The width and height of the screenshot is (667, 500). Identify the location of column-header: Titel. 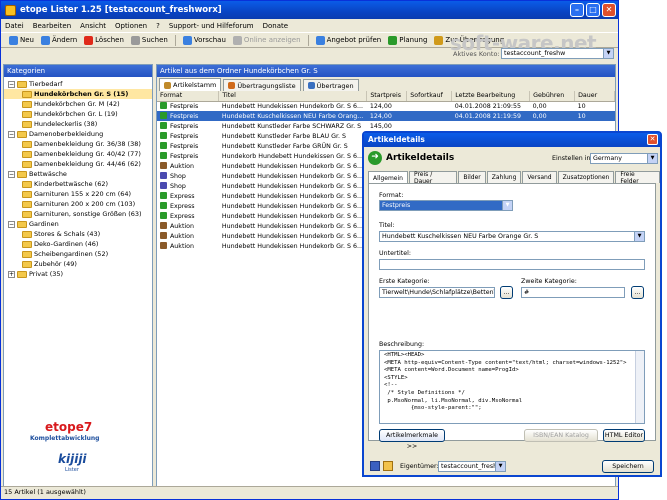
(293, 96).